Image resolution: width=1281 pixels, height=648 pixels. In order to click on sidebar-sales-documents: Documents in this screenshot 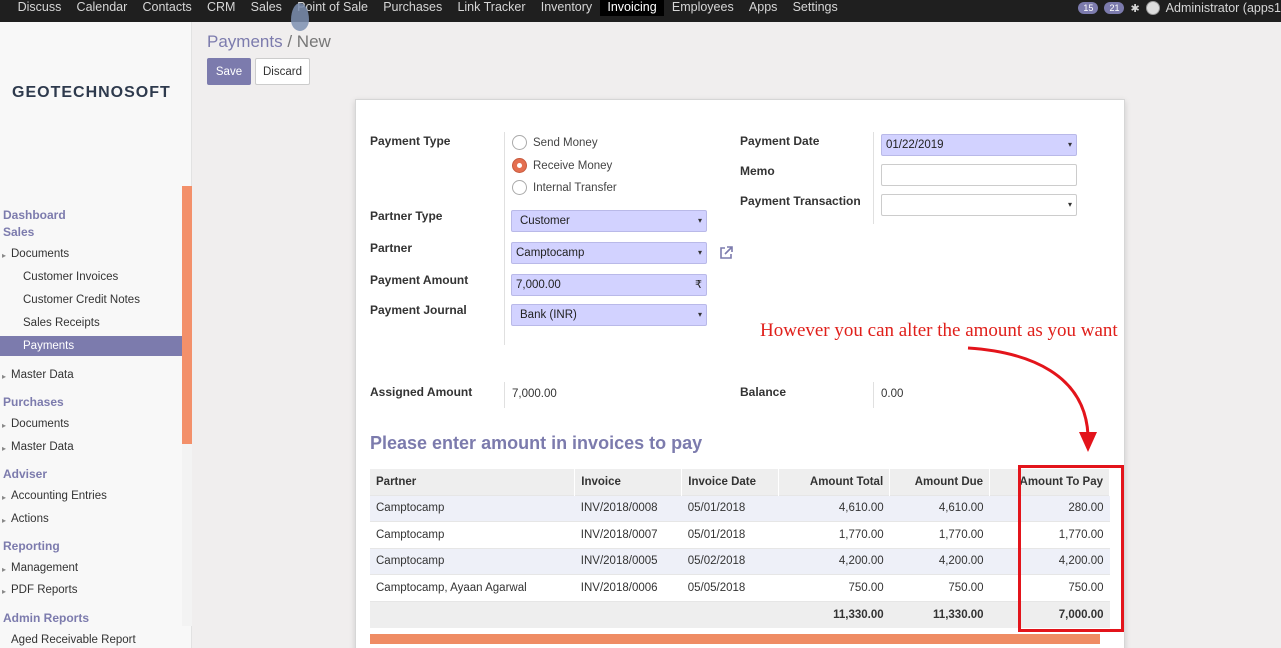, I will do `click(102, 254)`.